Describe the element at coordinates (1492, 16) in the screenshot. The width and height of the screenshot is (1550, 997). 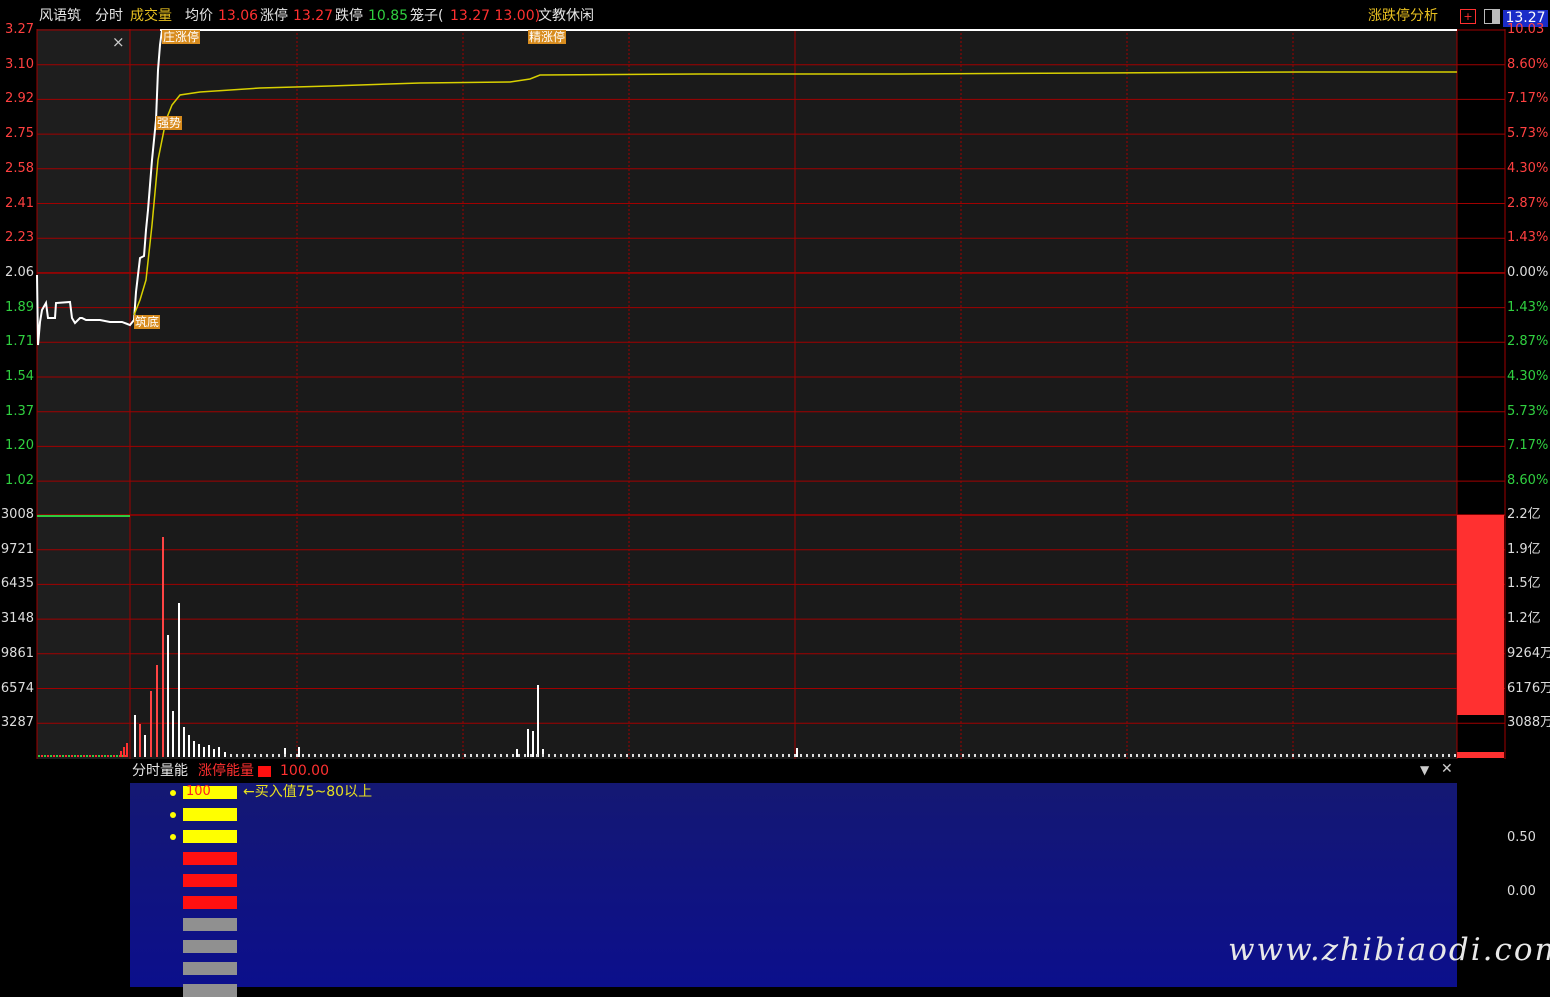
I see `panel-toggle-icon` at that location.